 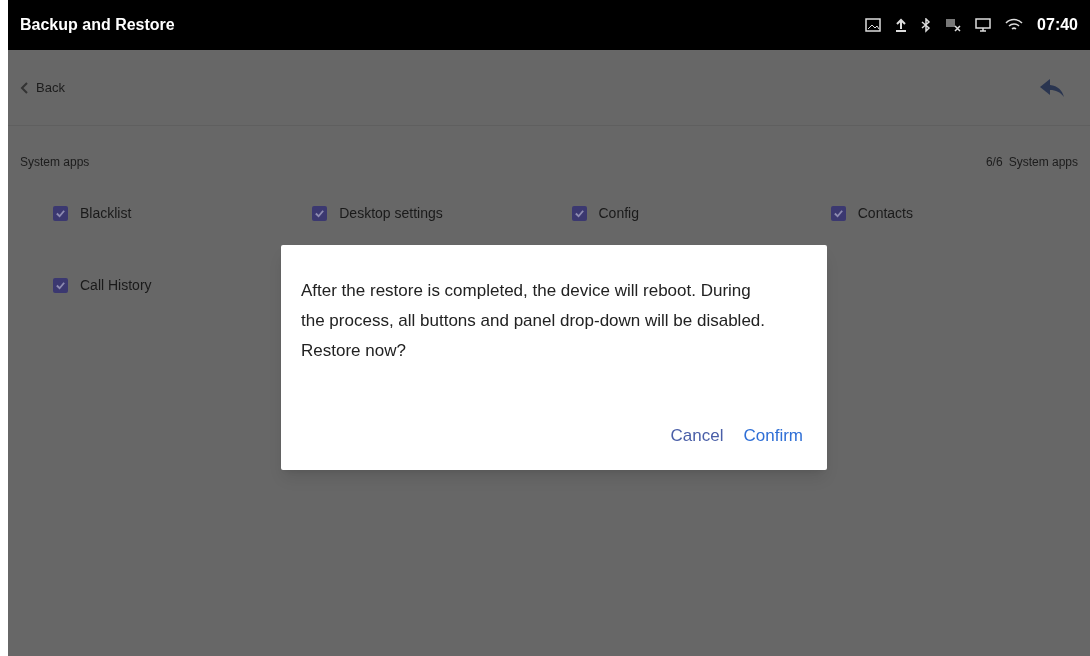 What do you see at coordinates (533, 321) in the screenshot?
I see `dialog-message: After the restore is completed, the device will reboot. During the process, all buttons and panel drop-down will be disabled. Restore now?` at bounding box center [533, 321].